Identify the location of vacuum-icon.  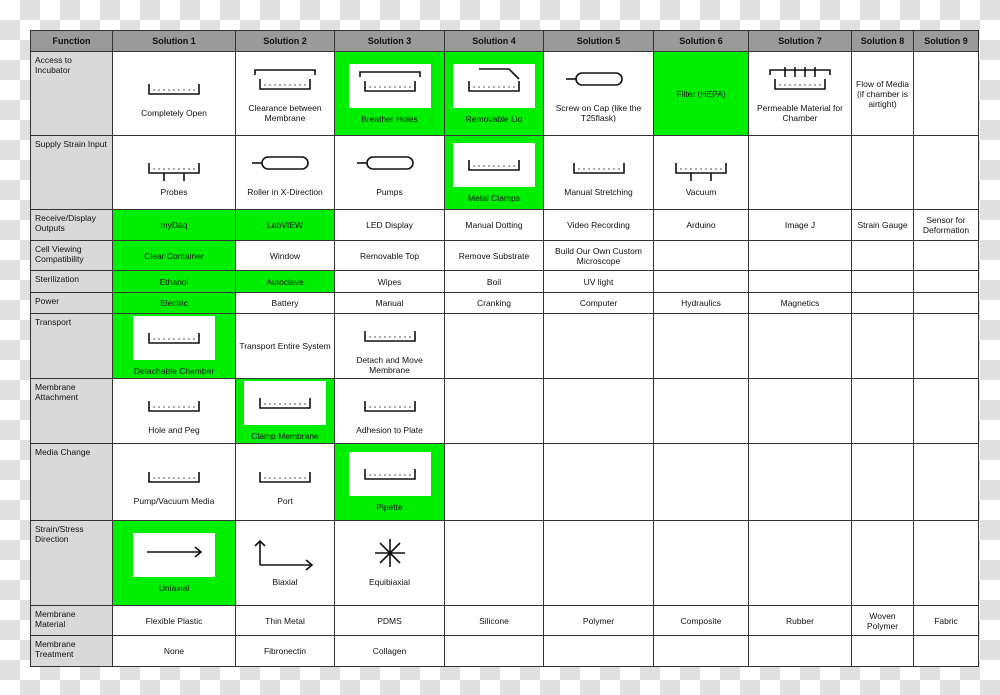
(701, 171).